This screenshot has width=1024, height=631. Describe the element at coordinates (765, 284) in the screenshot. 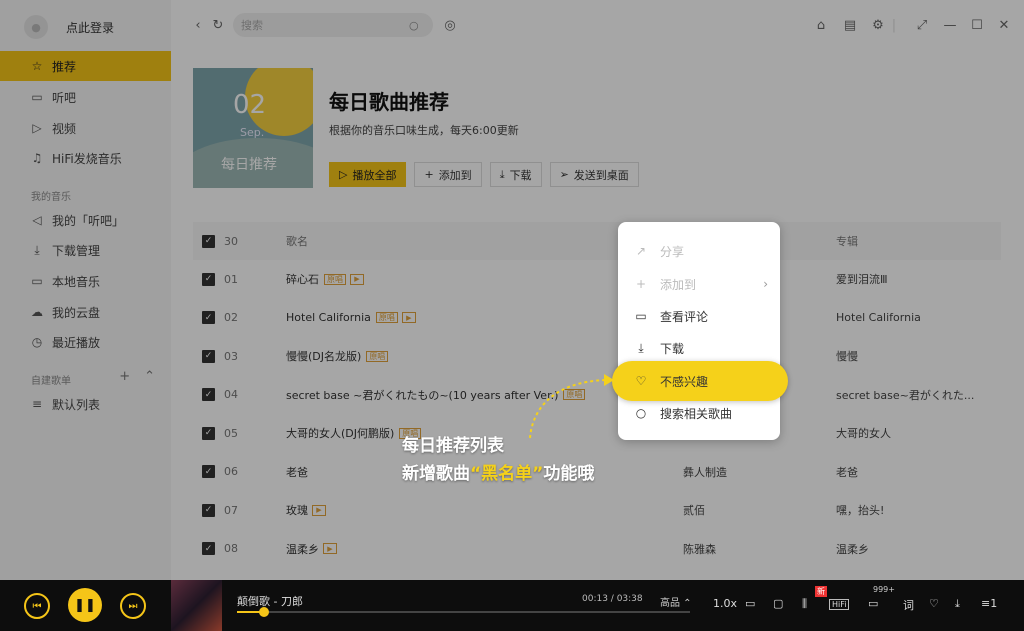

I see `chevron-right-icon: ›` at that location.